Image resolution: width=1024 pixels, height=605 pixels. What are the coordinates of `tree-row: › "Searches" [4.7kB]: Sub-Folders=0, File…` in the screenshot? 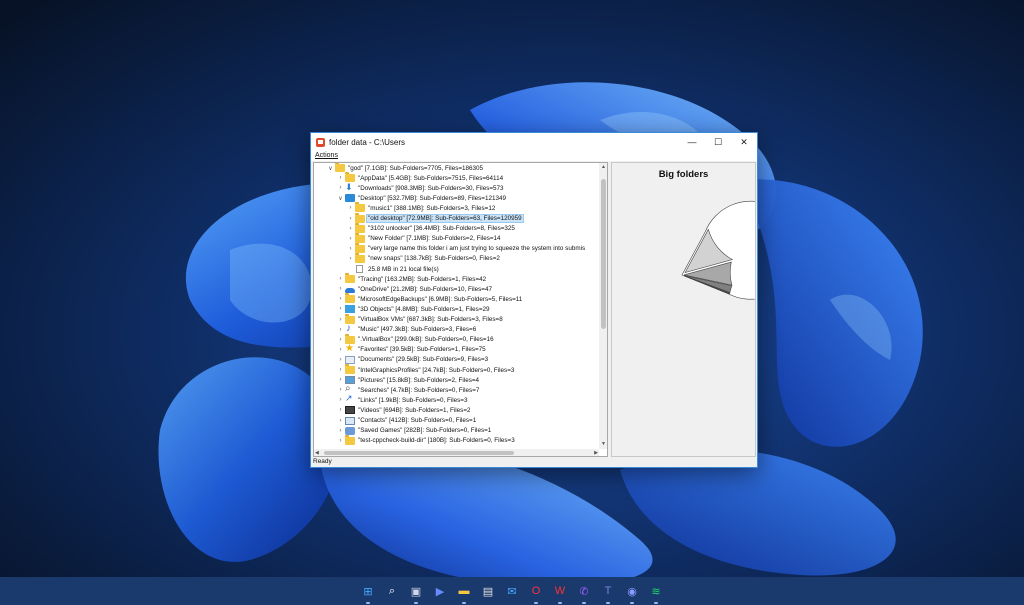 It's located at (408, 389).